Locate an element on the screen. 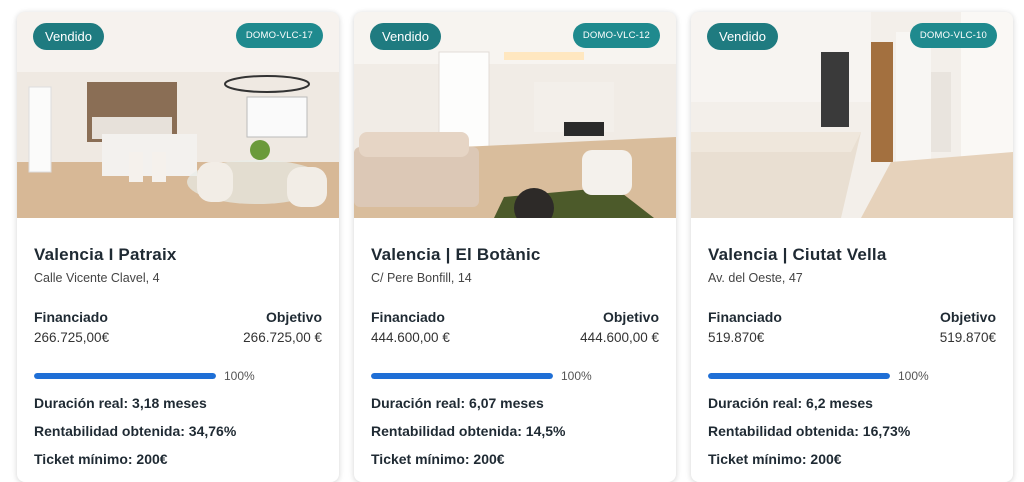 The height and width of the screenshot is (482, 1024). project-title: Valencia | El Botànic is located at coordinates (515, 255).